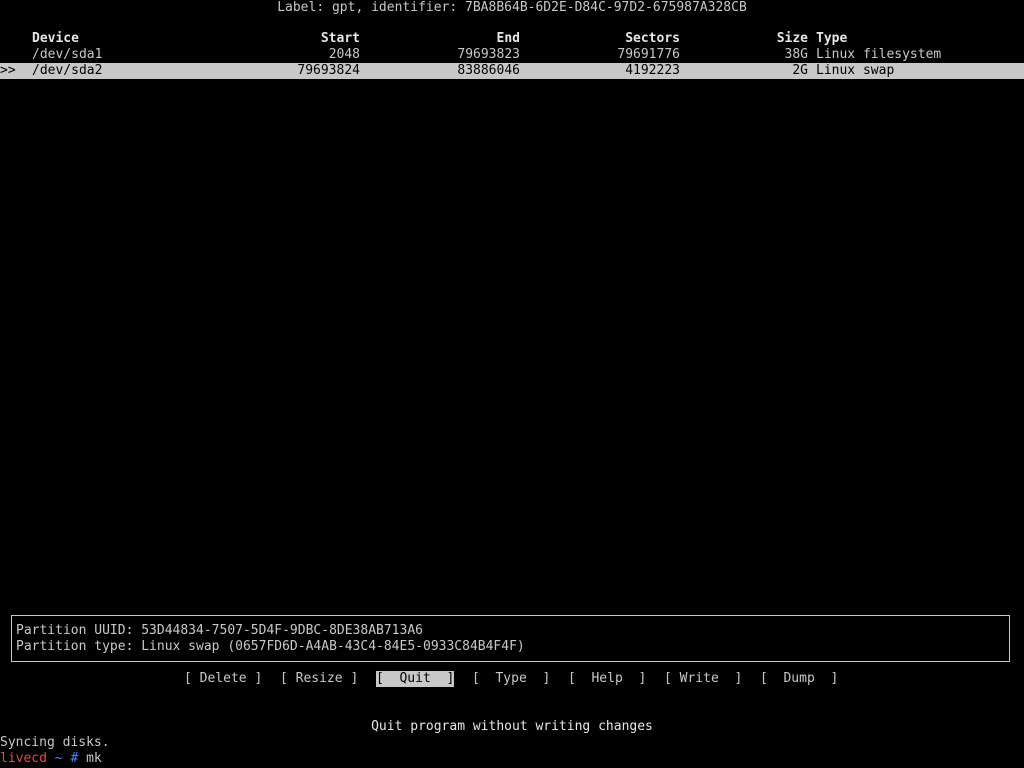 This screenshot has height=768, width=1024. What do you see at coordinates (703, 679) in the screenshot?
I see `write-button: [ Write ]` at bounding box center [703, 679].